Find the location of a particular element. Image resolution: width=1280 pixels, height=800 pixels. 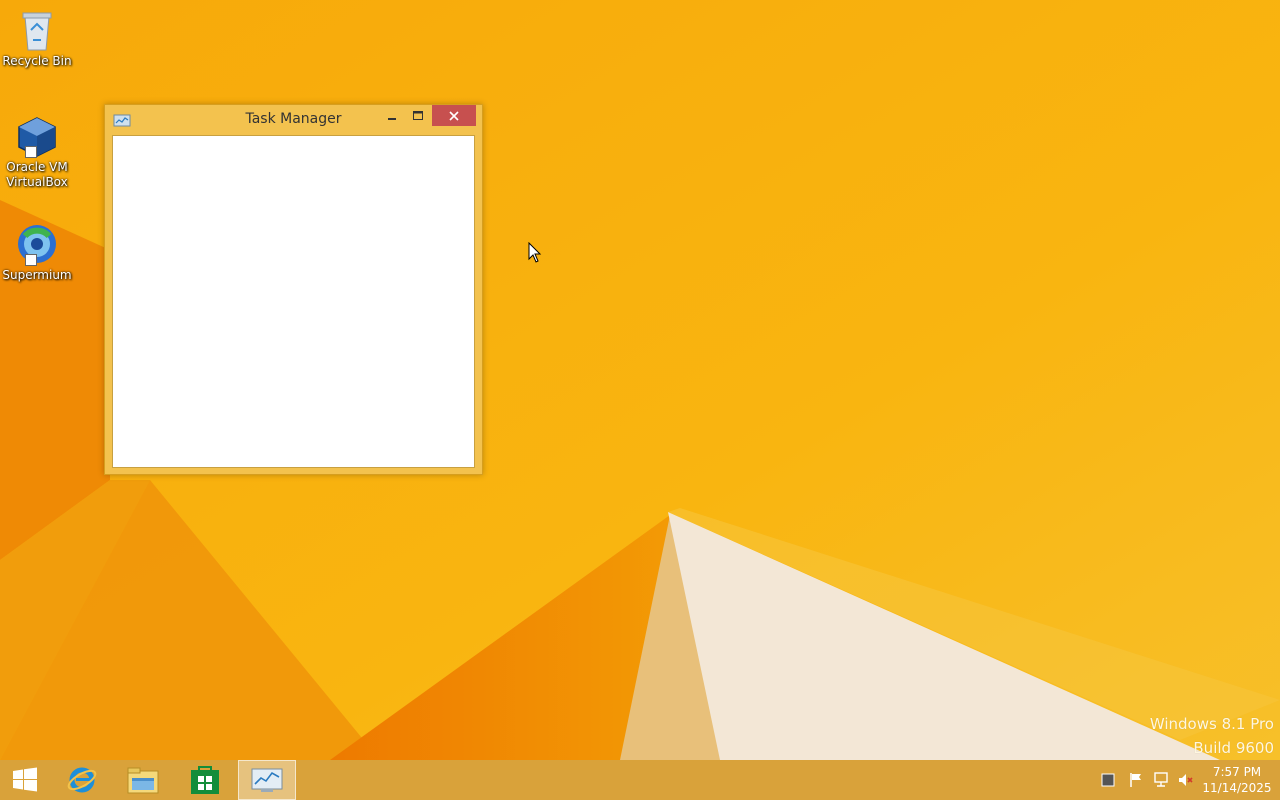

file-explorer-icon is located at coordinates (143, 780).